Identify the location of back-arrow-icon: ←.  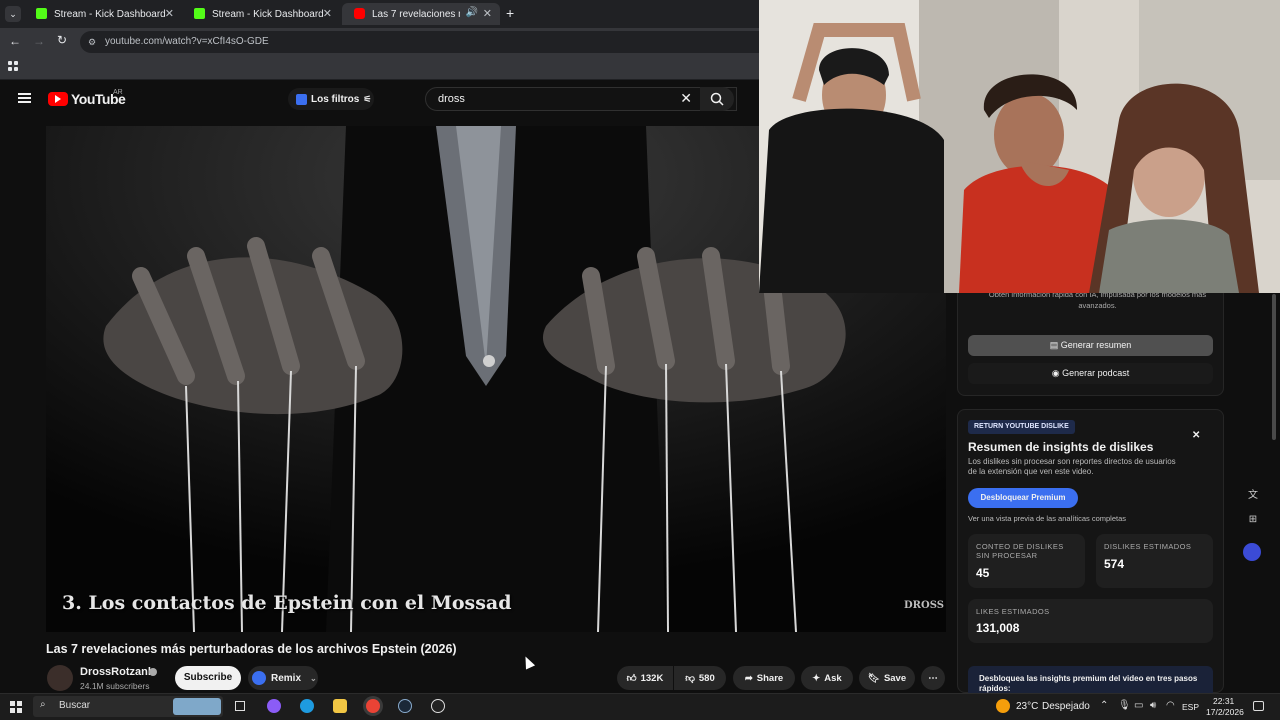
(15, 41).